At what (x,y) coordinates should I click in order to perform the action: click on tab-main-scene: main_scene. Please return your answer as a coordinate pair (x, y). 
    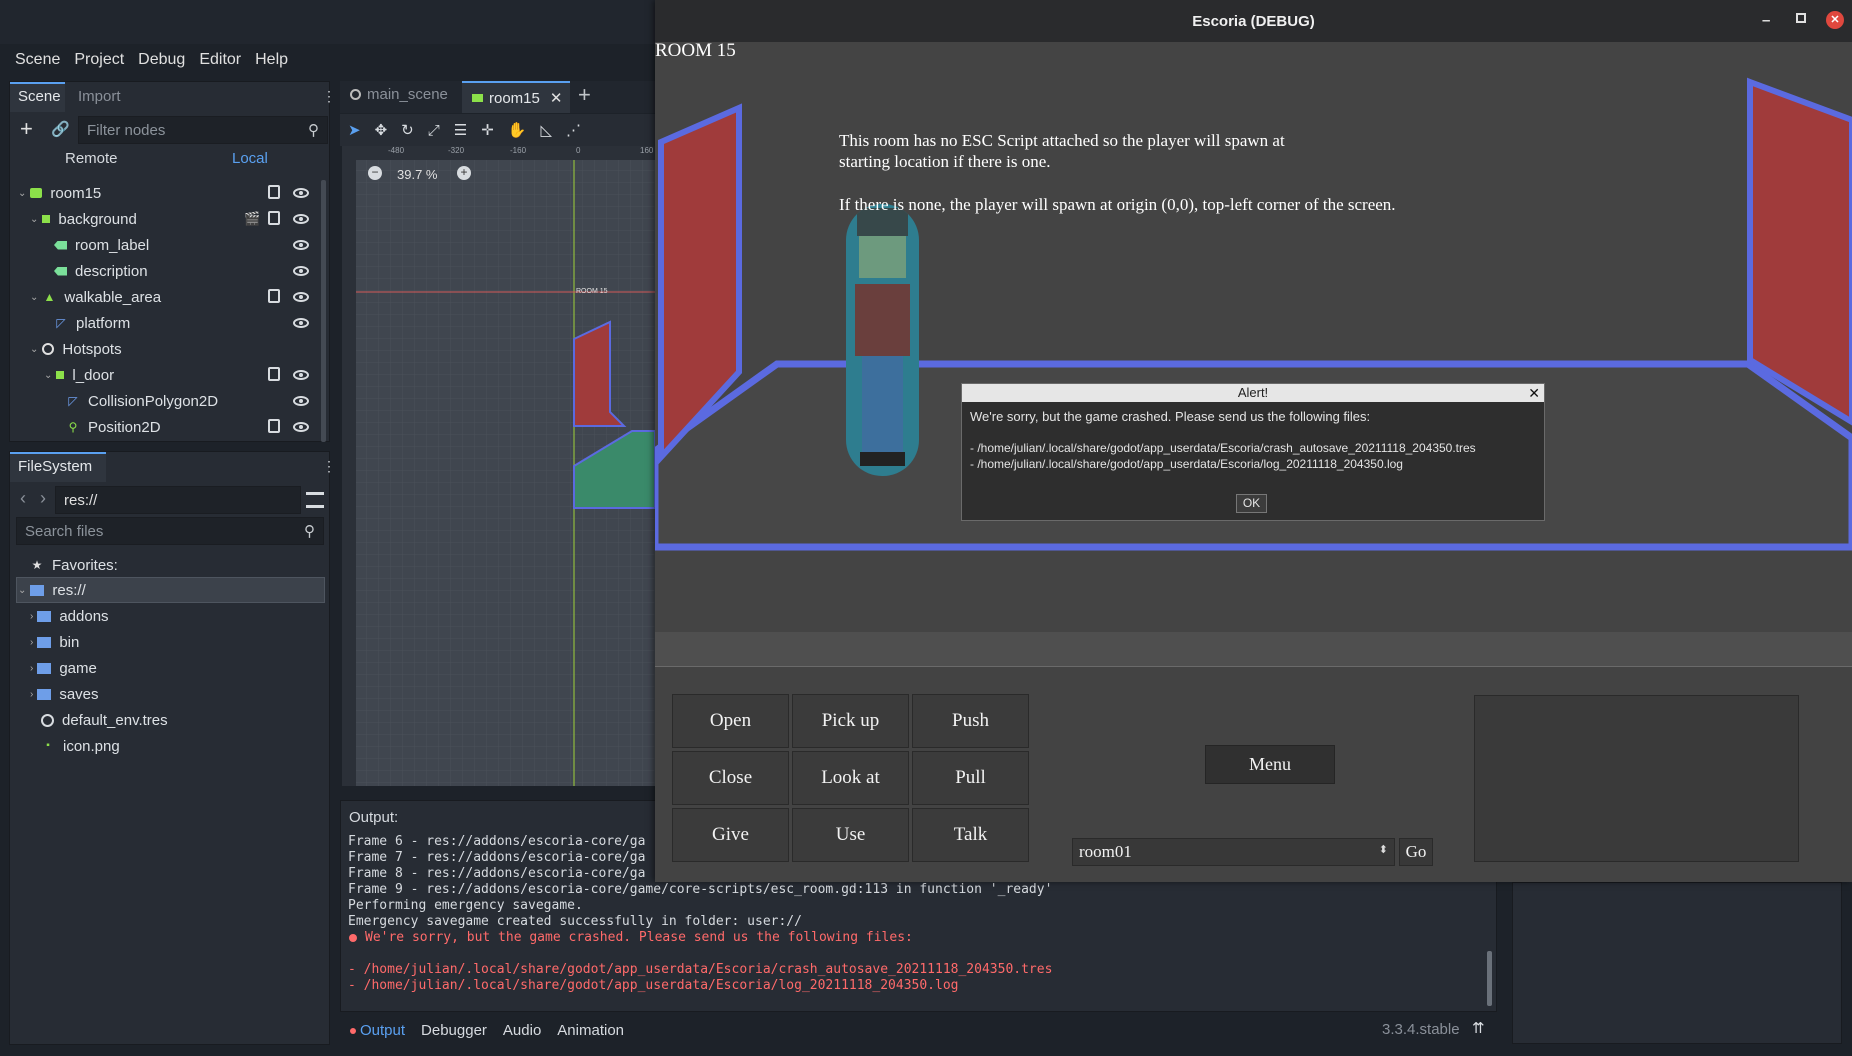
    Looking at the image, I should click on (399, 94).